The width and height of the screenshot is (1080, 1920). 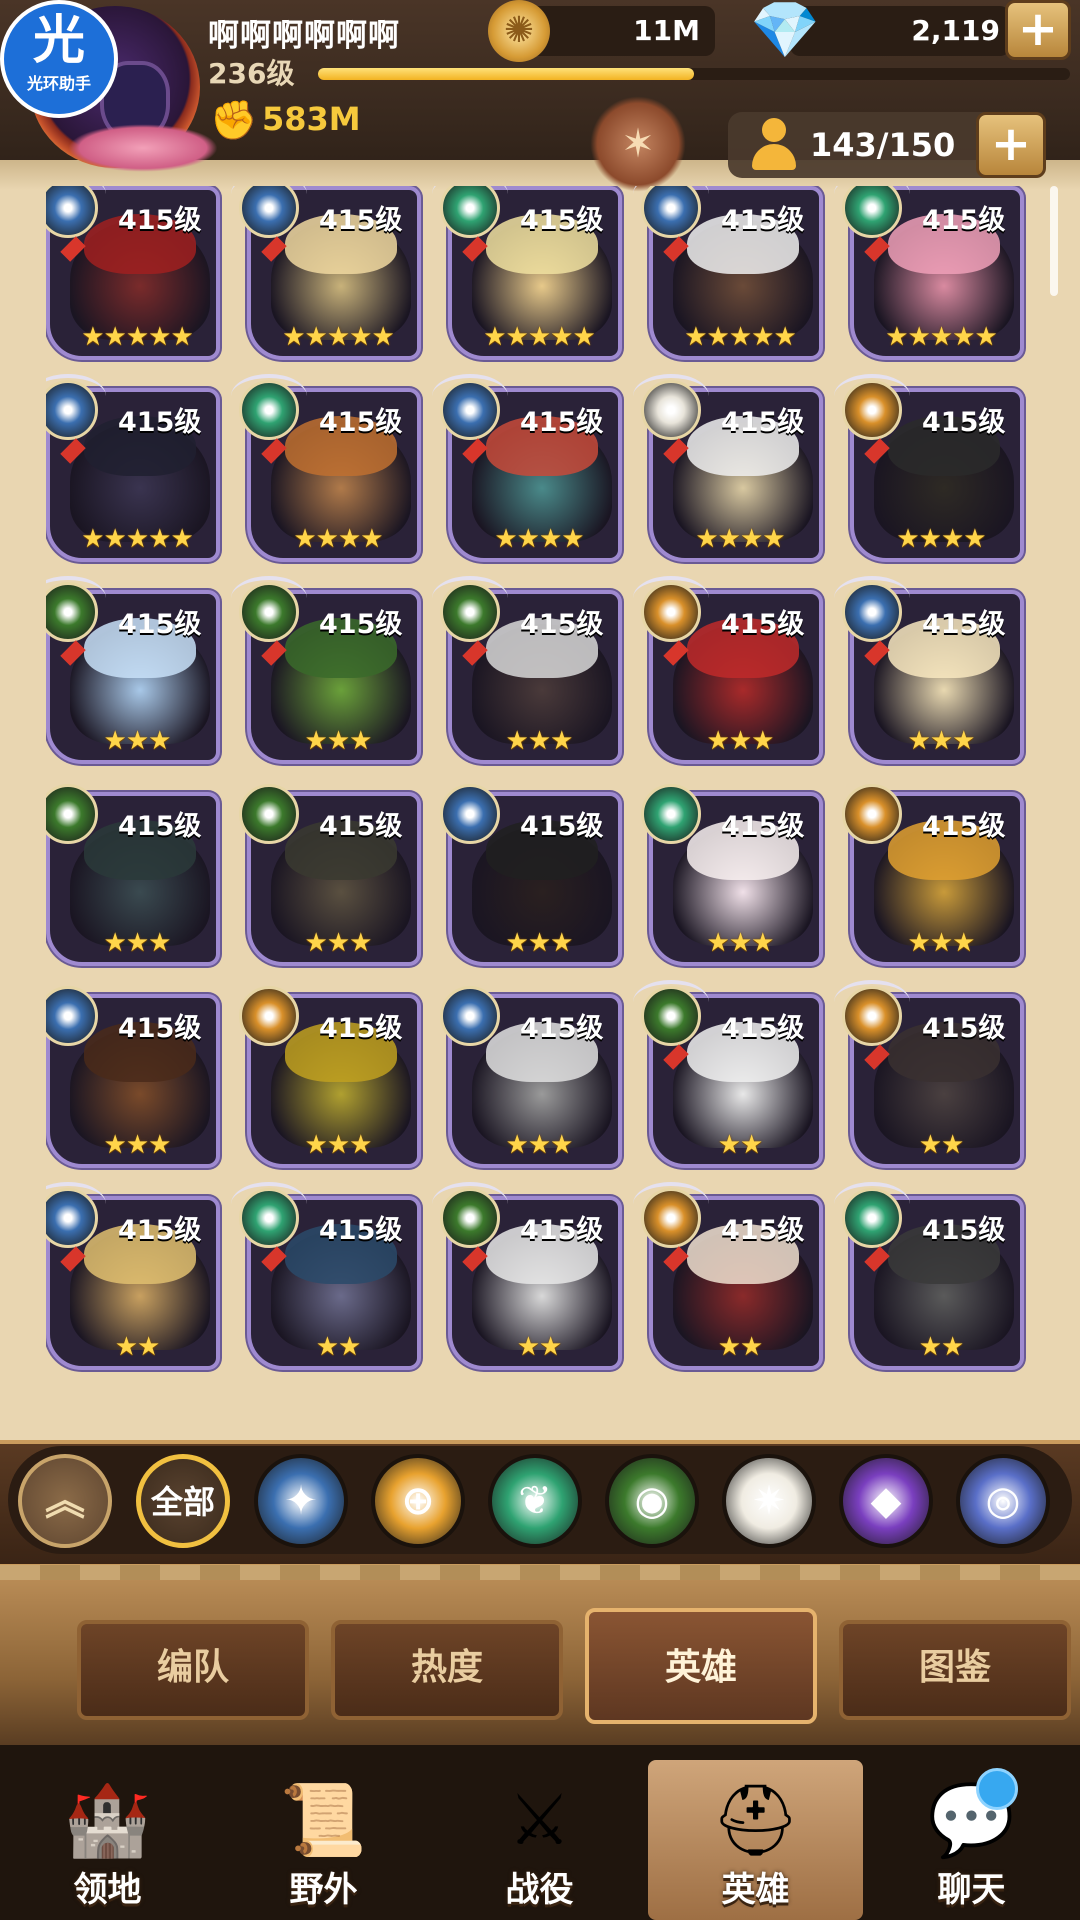 What do you see at coordinates (1011, 145) in the screenshot?
I see `expand-roster-button: +` at bounding box center [1011, 145].